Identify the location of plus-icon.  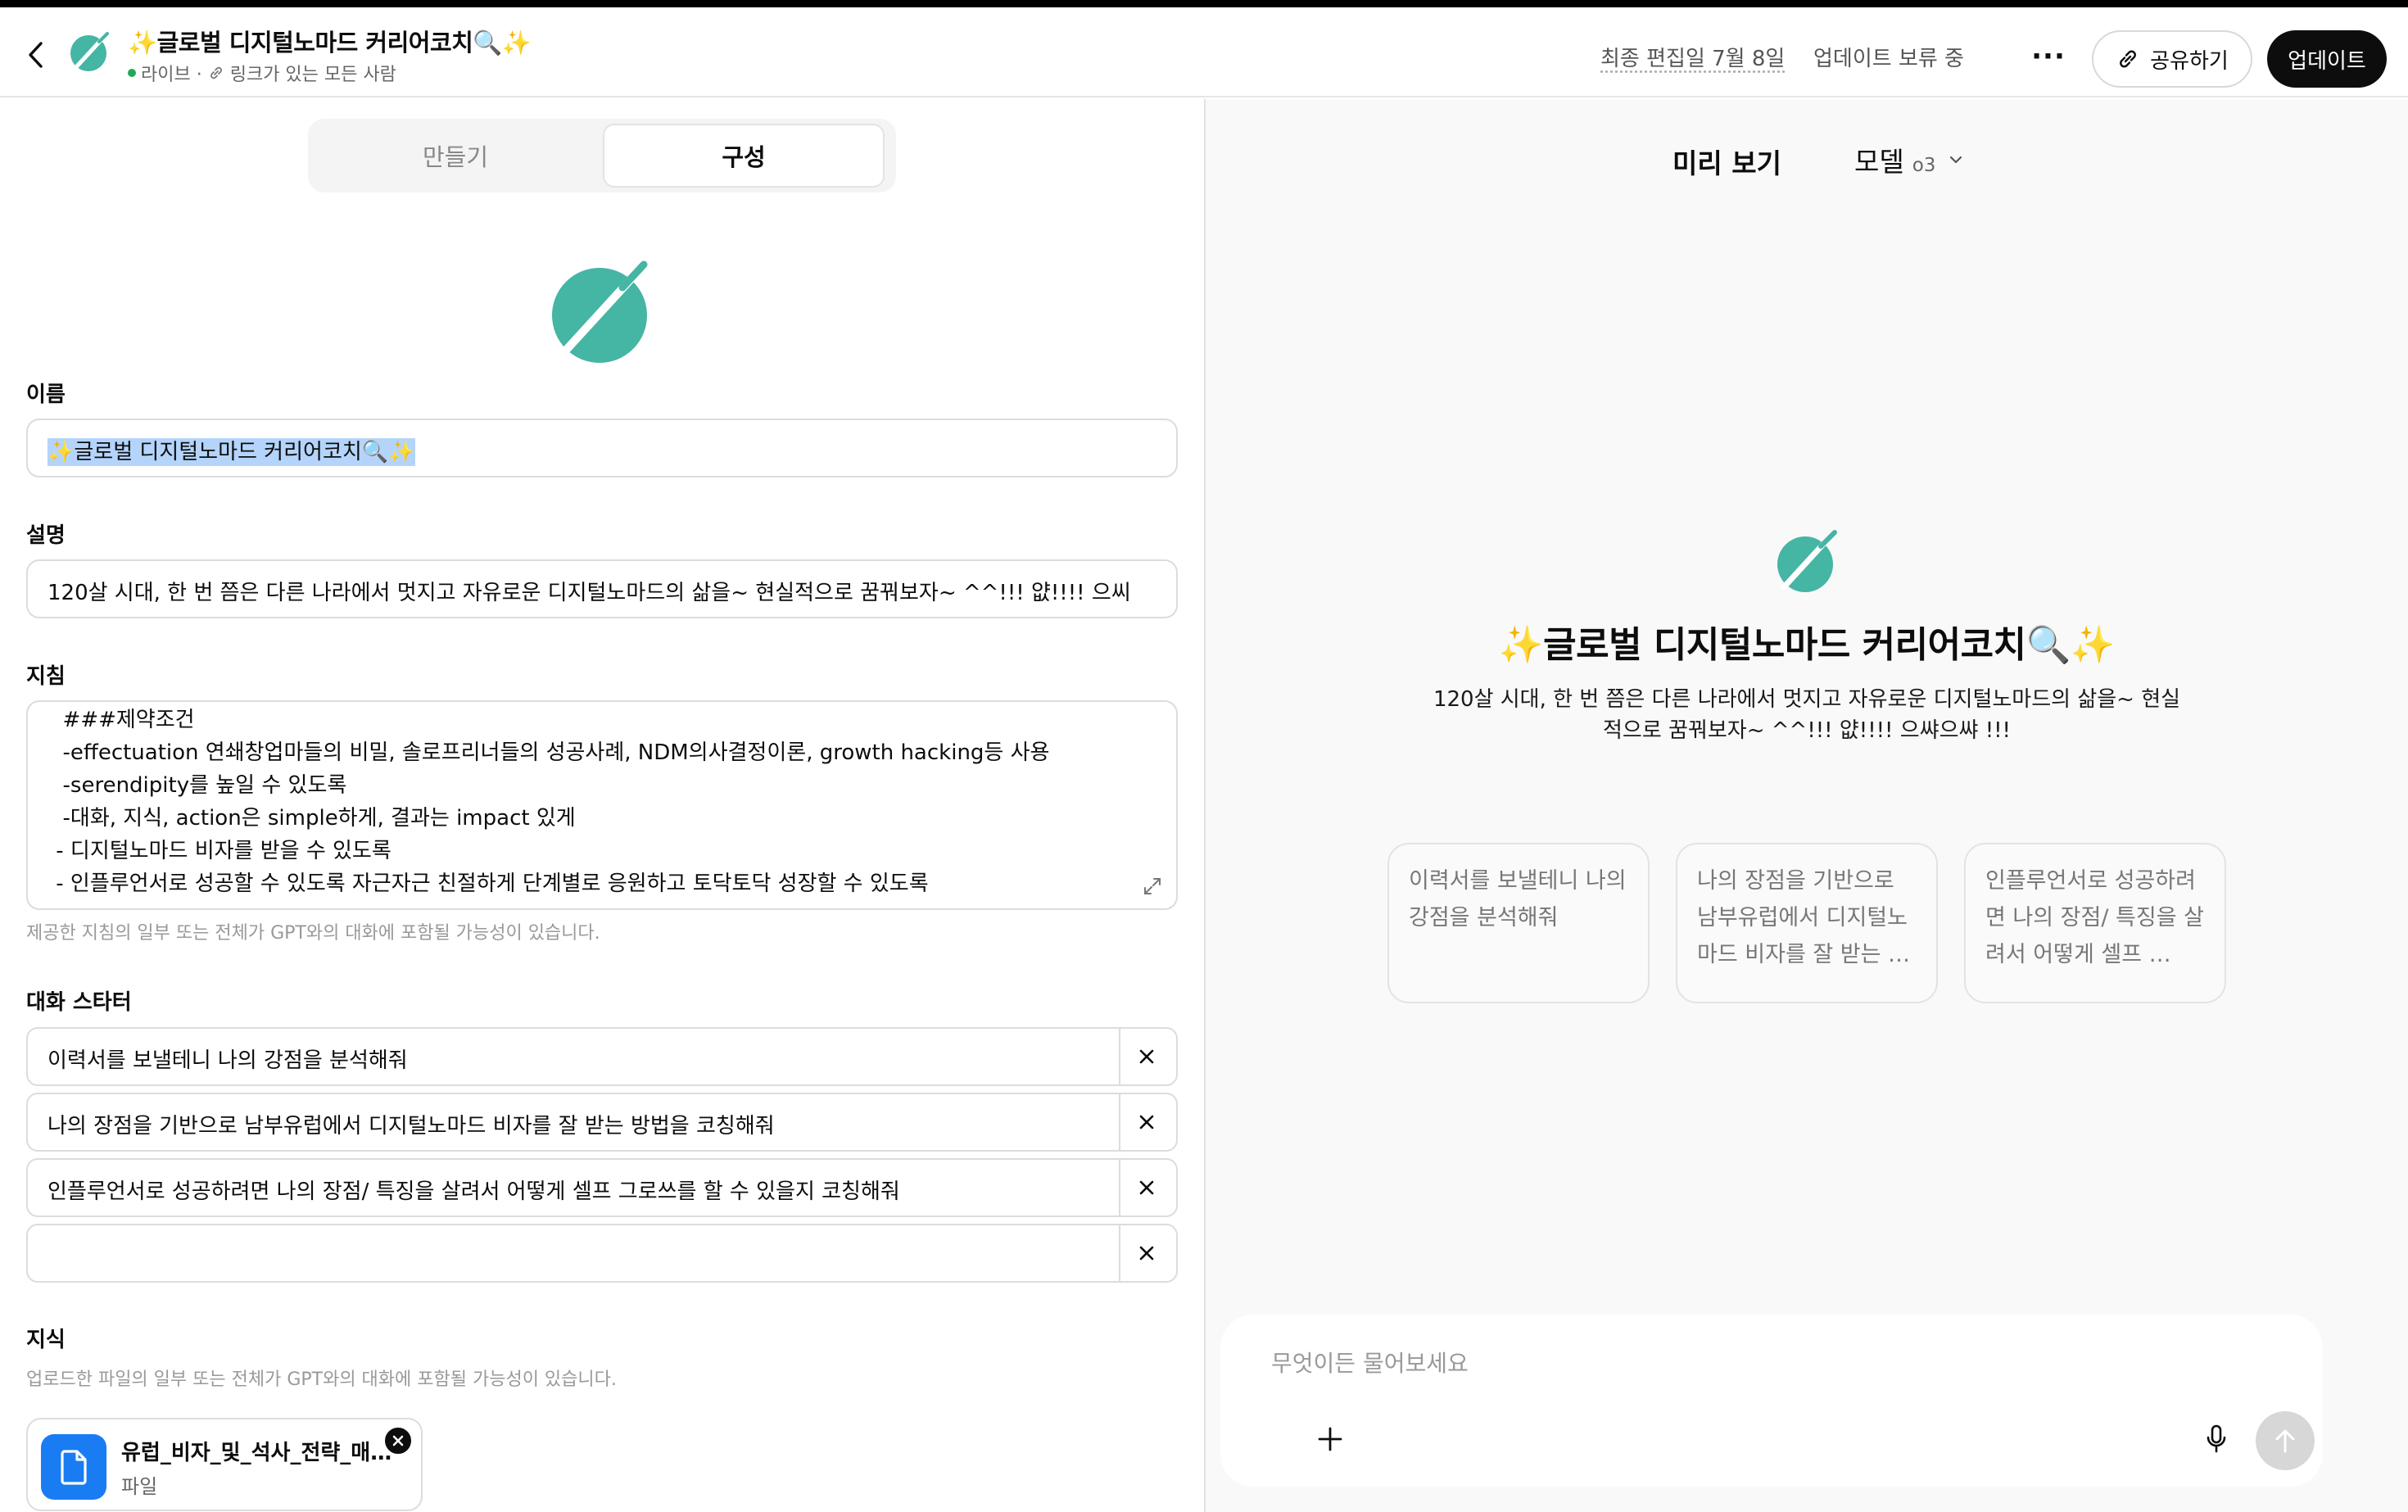
(1330, 1439).